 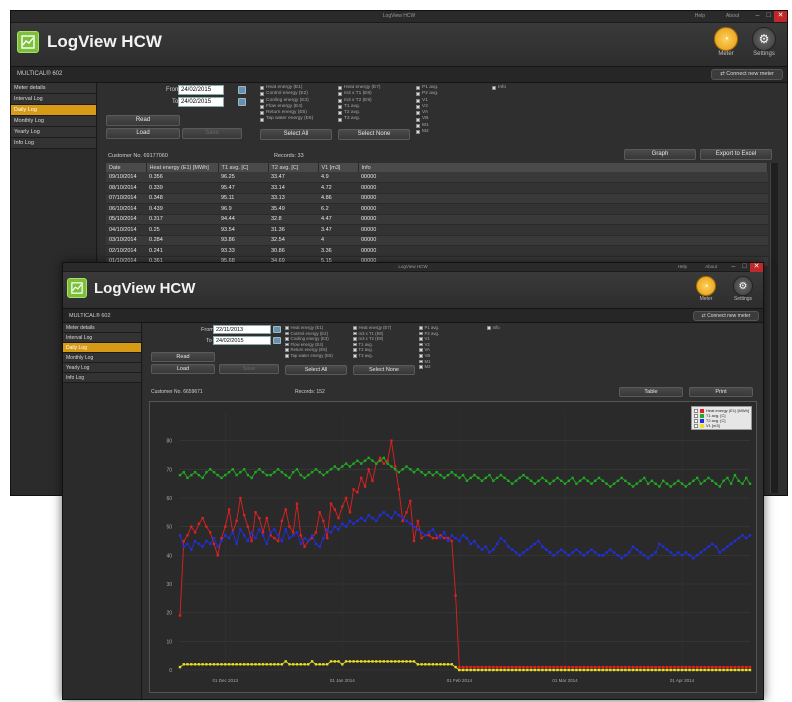 What do you see at coordinates (437, 209) in the screenshot?
I see `table-row: 06/10/2014 0.439 96.9 35.49 6.2 00000` at bounding box center [437, 209].